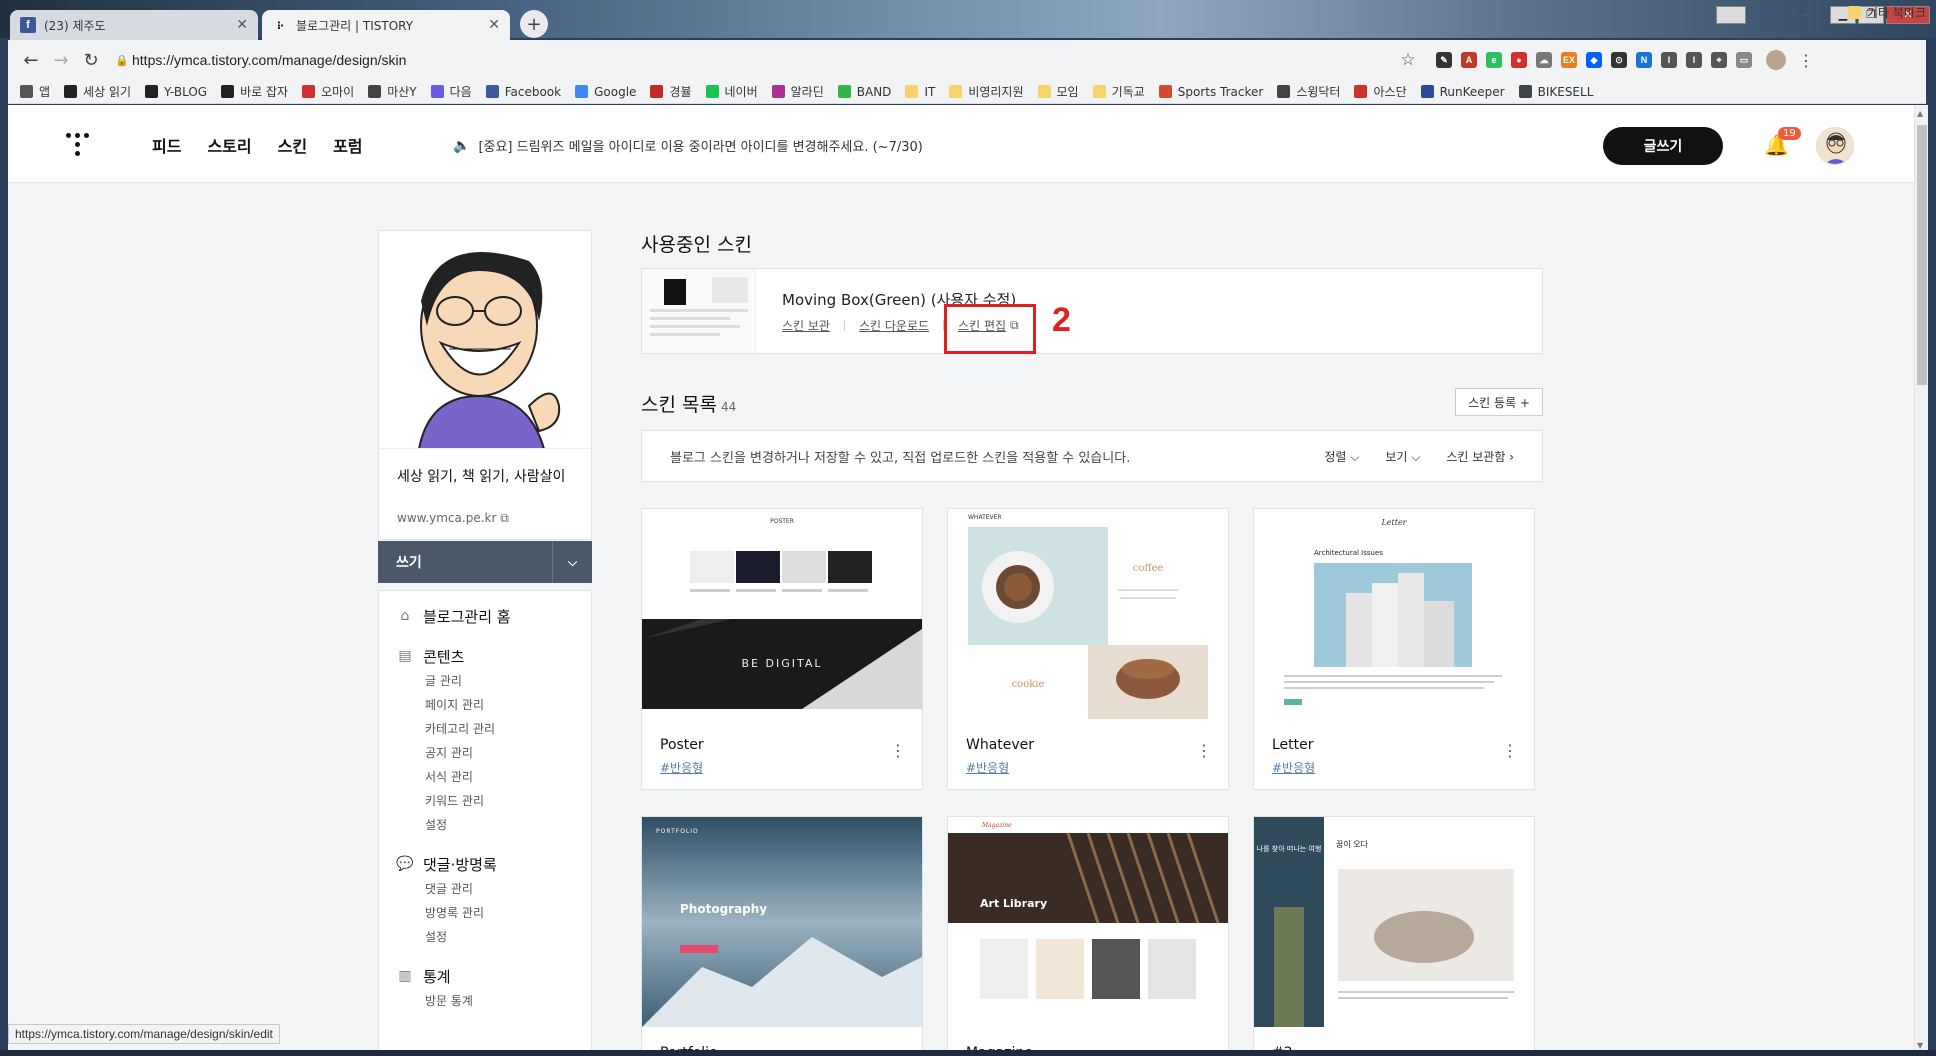 The width and height of the screenshot is (1936, 1056). What do you see at coordinates (1394, 922) in the screenshot?
I see `skin-thumbnail: 나를 찾아 떠나는 여행 꿈이 오다` at bounding box center [1394, 922].